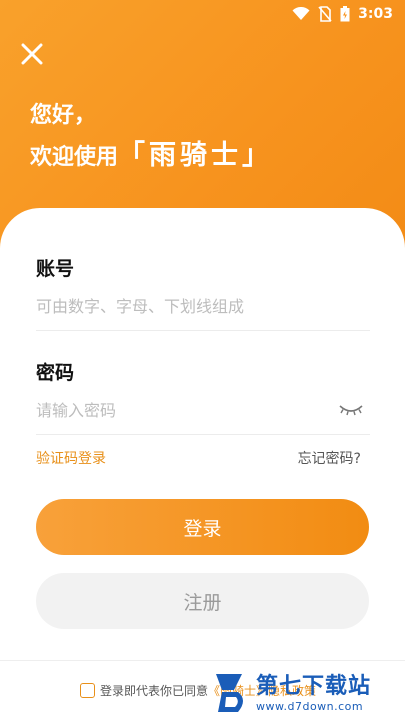  What do you see at coordinates (203, 306) in the screenshot?
I see `account-input` at bounding box center [203, 306].